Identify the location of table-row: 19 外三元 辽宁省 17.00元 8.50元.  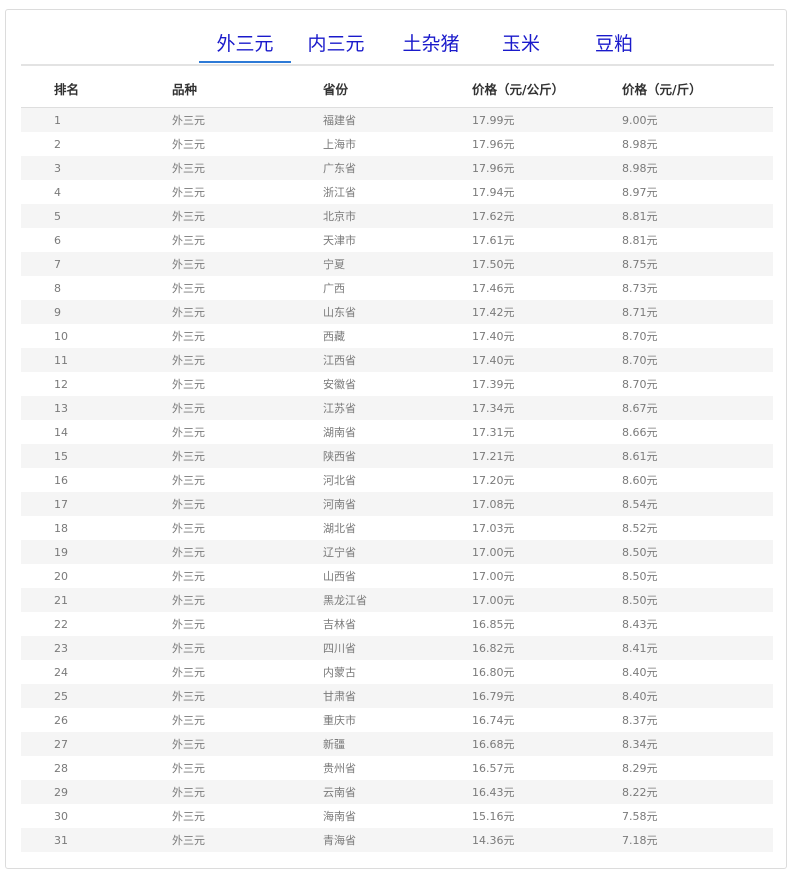
(397, 552).